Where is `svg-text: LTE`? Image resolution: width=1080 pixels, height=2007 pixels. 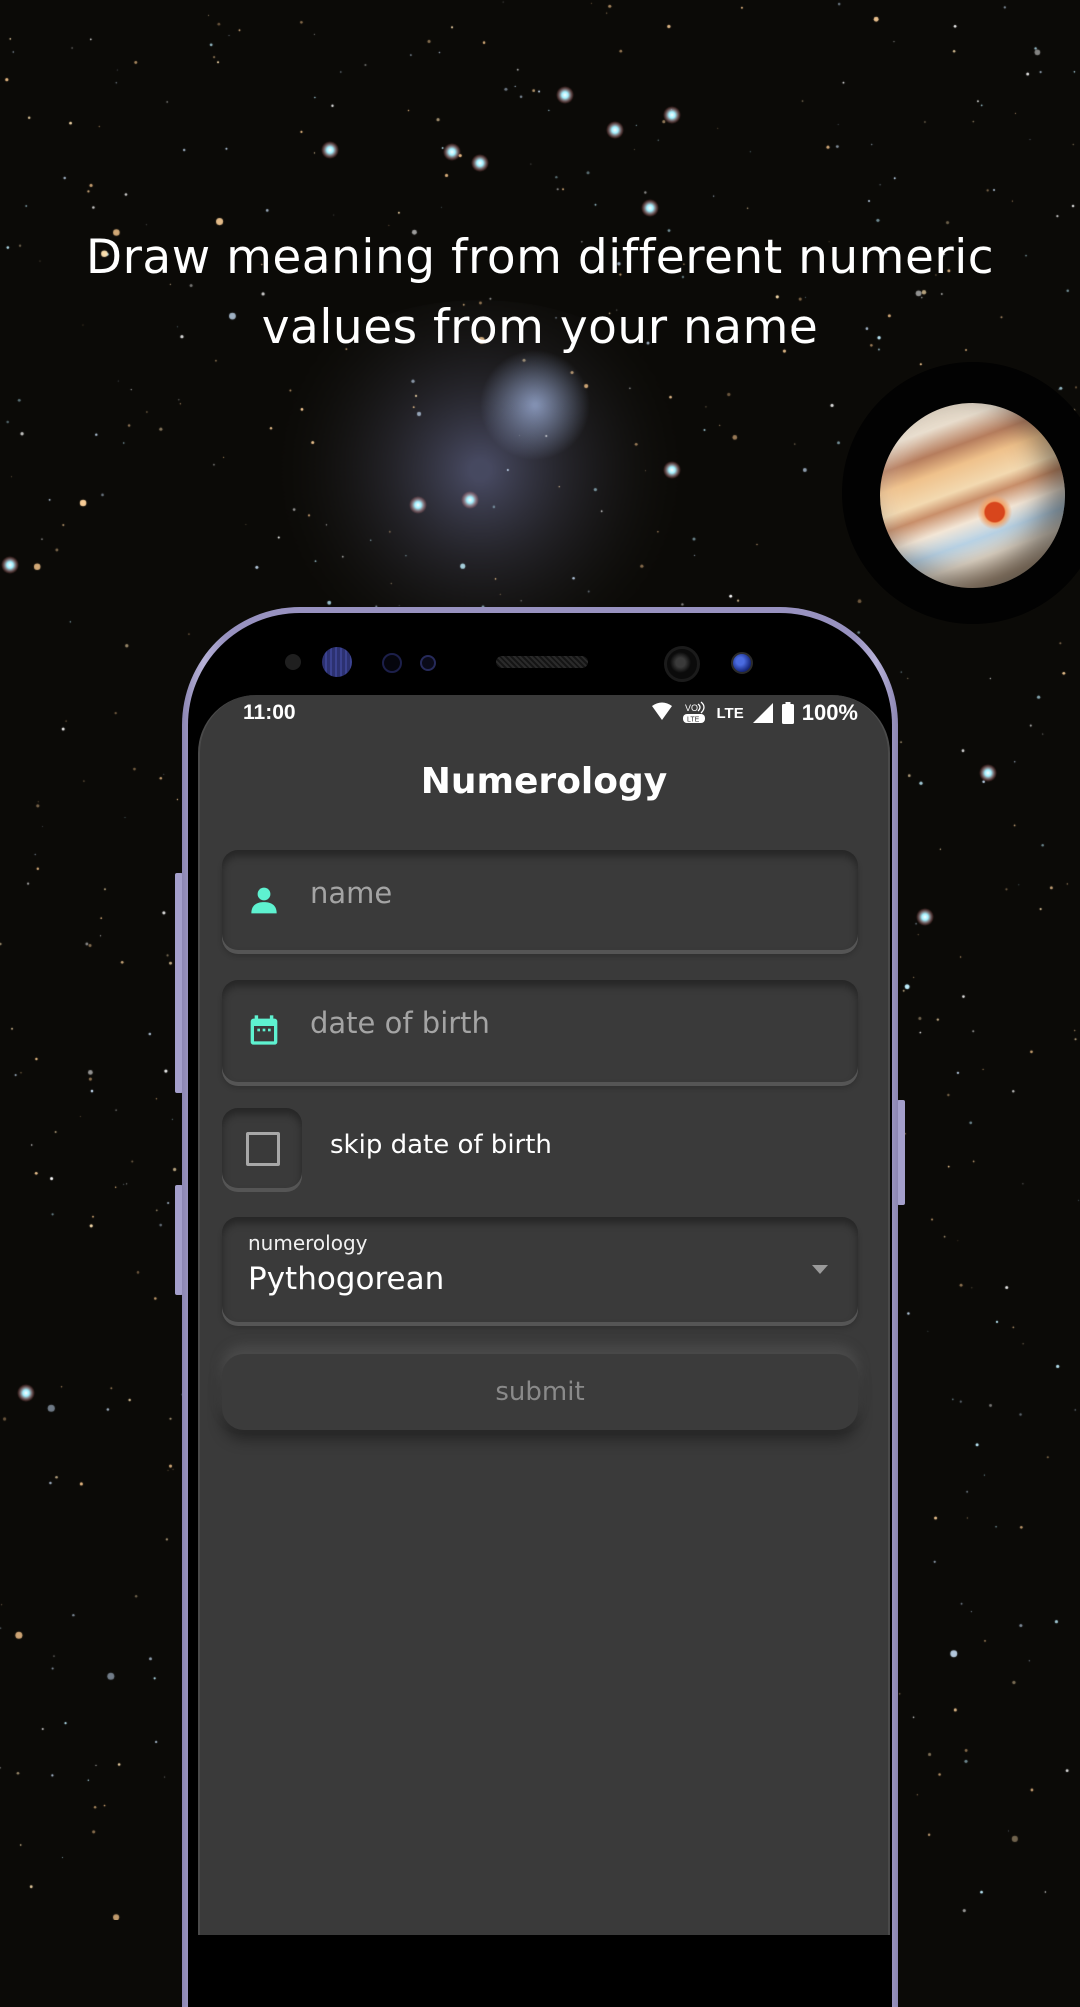 svg-text: LTE is located at coordinates (693, 720).